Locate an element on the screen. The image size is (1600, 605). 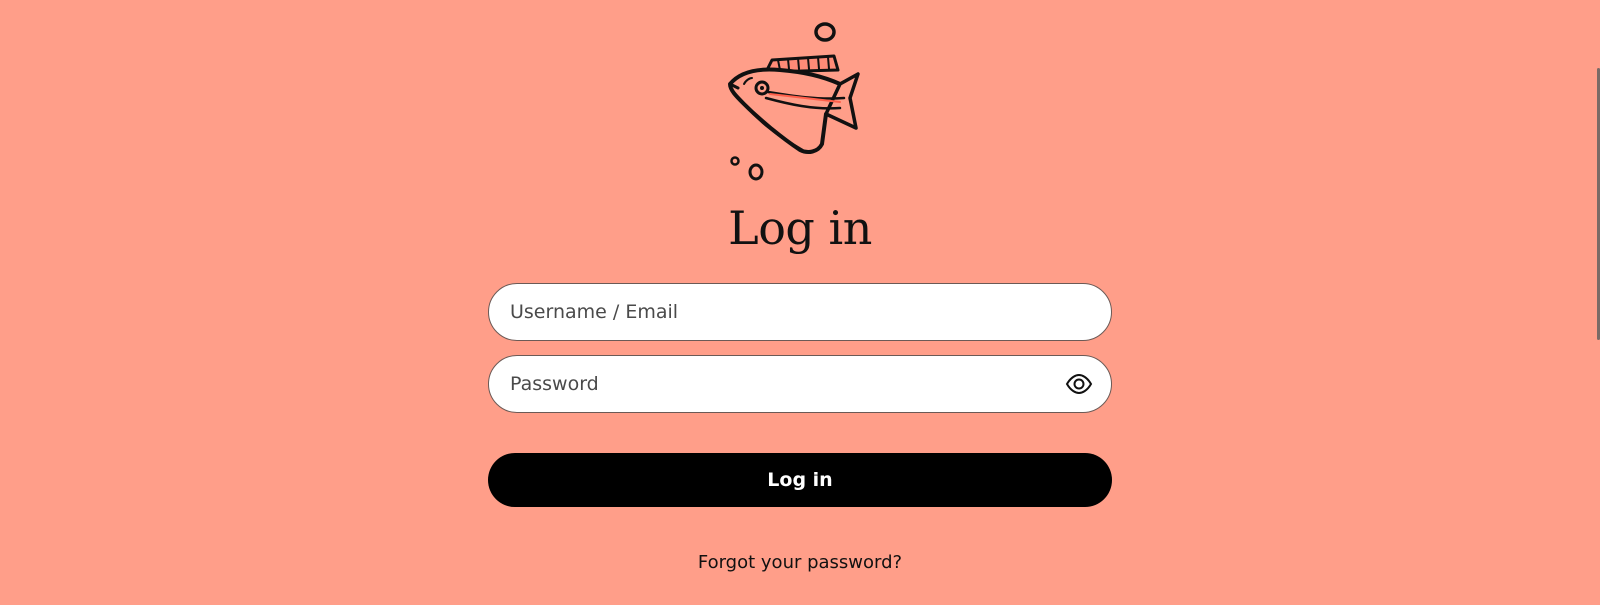
password-input is located at coordinates (800, 384).